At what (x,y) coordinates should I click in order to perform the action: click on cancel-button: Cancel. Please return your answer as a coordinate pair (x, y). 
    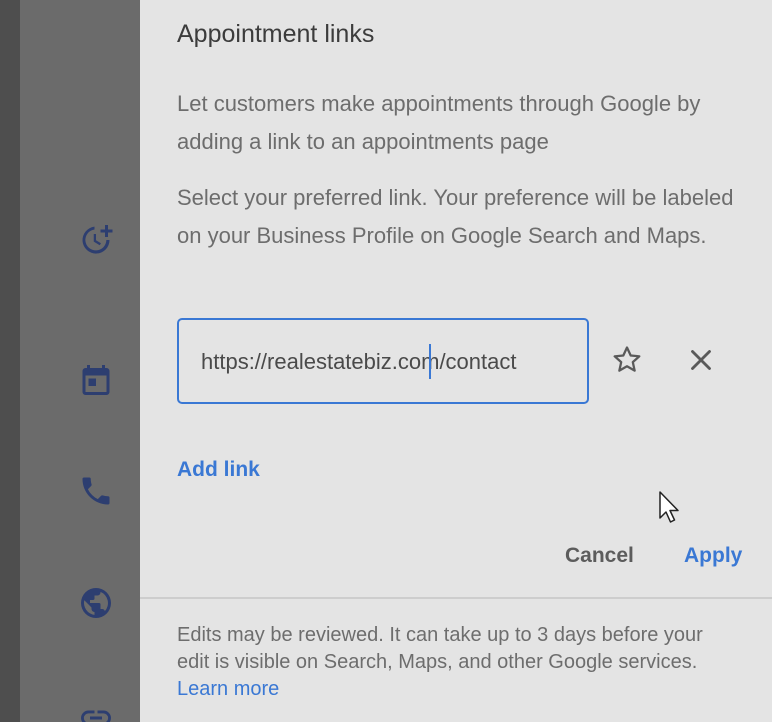
    Looking at the image, I should click on (599, 556).